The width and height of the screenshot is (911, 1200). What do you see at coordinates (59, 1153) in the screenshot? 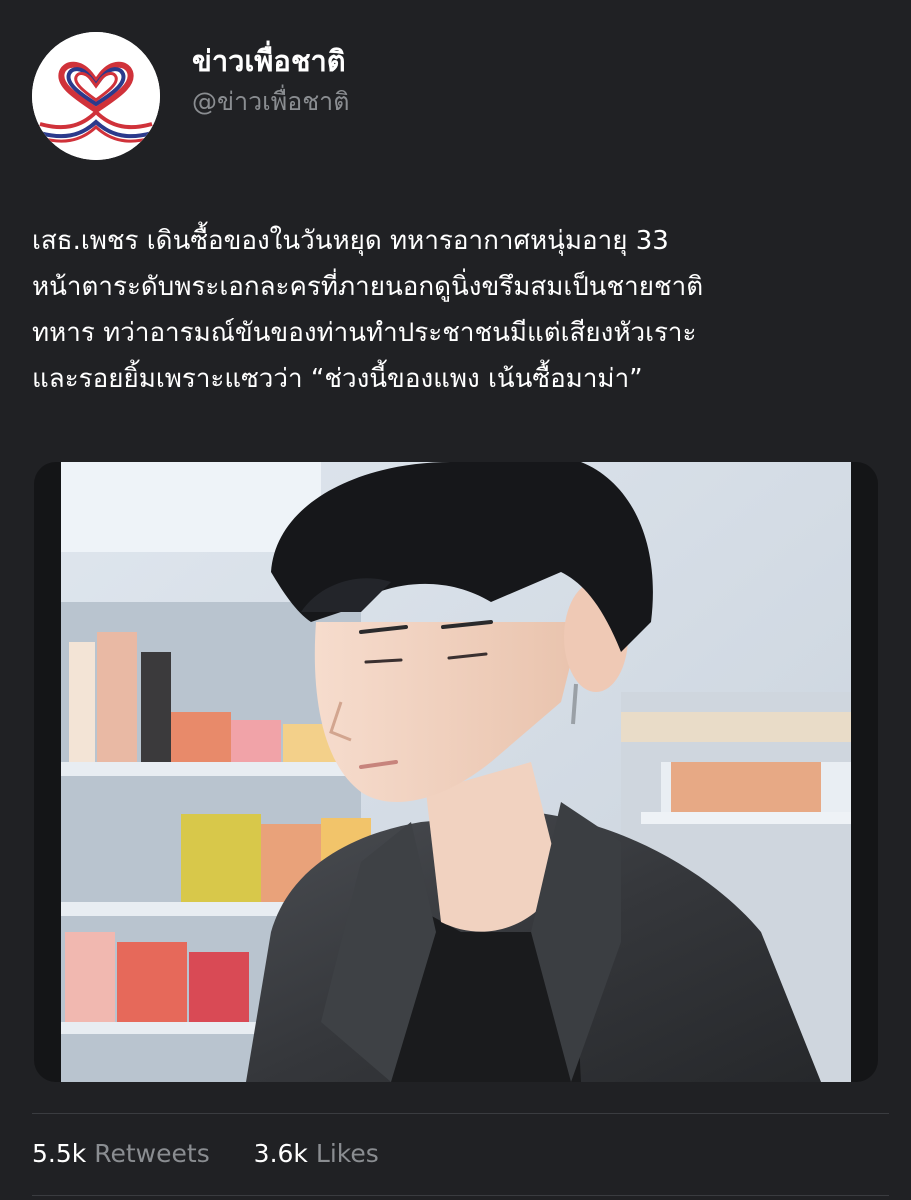
I see `retweets-count: 5.5k` at bounding box center [59, 1153].